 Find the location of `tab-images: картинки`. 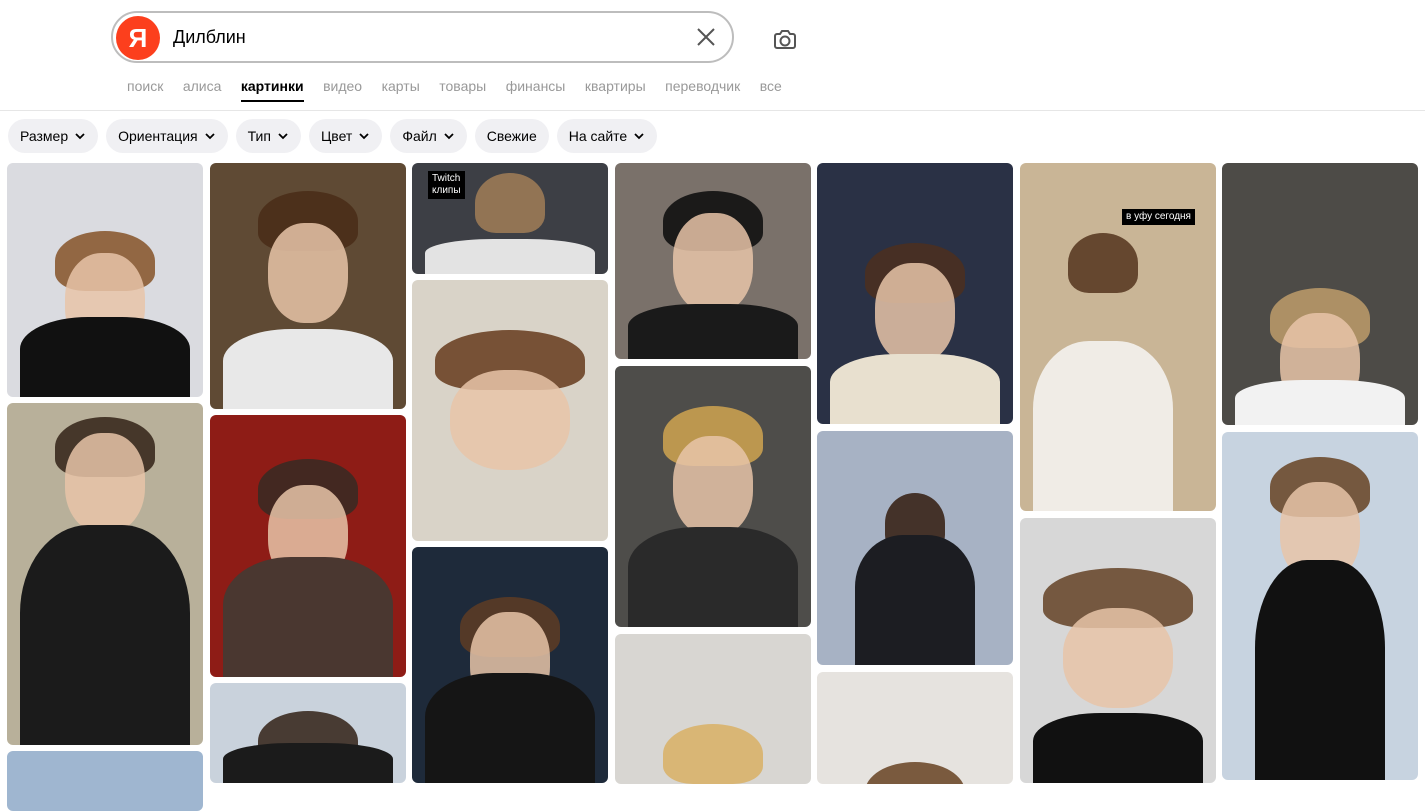

tab-images: картинки is located at coordinates (272, 90).